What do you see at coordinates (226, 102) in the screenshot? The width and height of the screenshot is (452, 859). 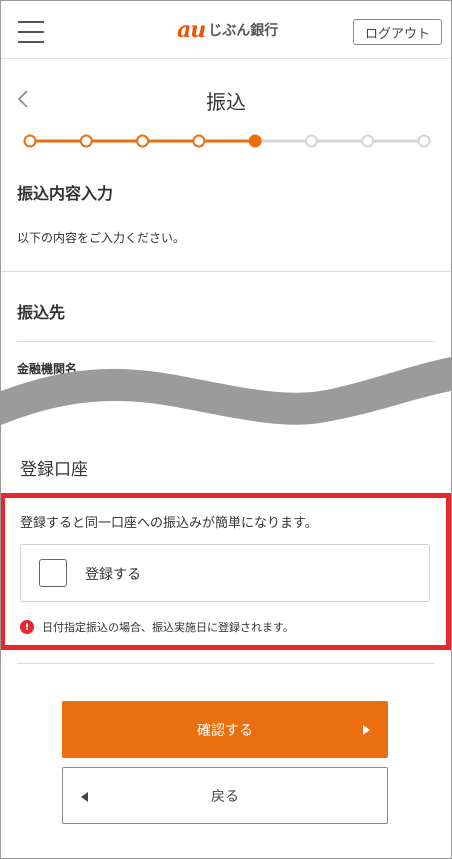 I see `page-title: 振込` at bounding box center [226, 102].